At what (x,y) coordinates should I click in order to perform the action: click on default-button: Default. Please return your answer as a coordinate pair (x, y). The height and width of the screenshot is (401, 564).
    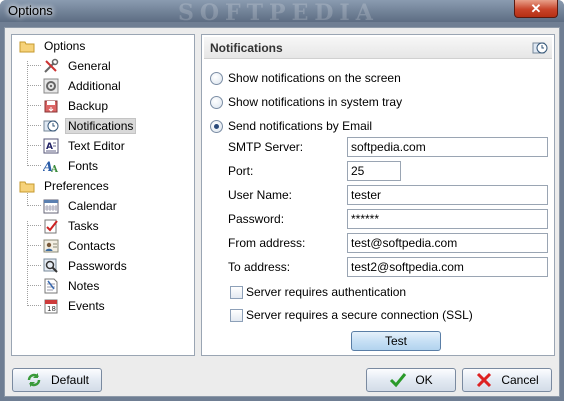
    Looking at the image, I should click on (57, 380).